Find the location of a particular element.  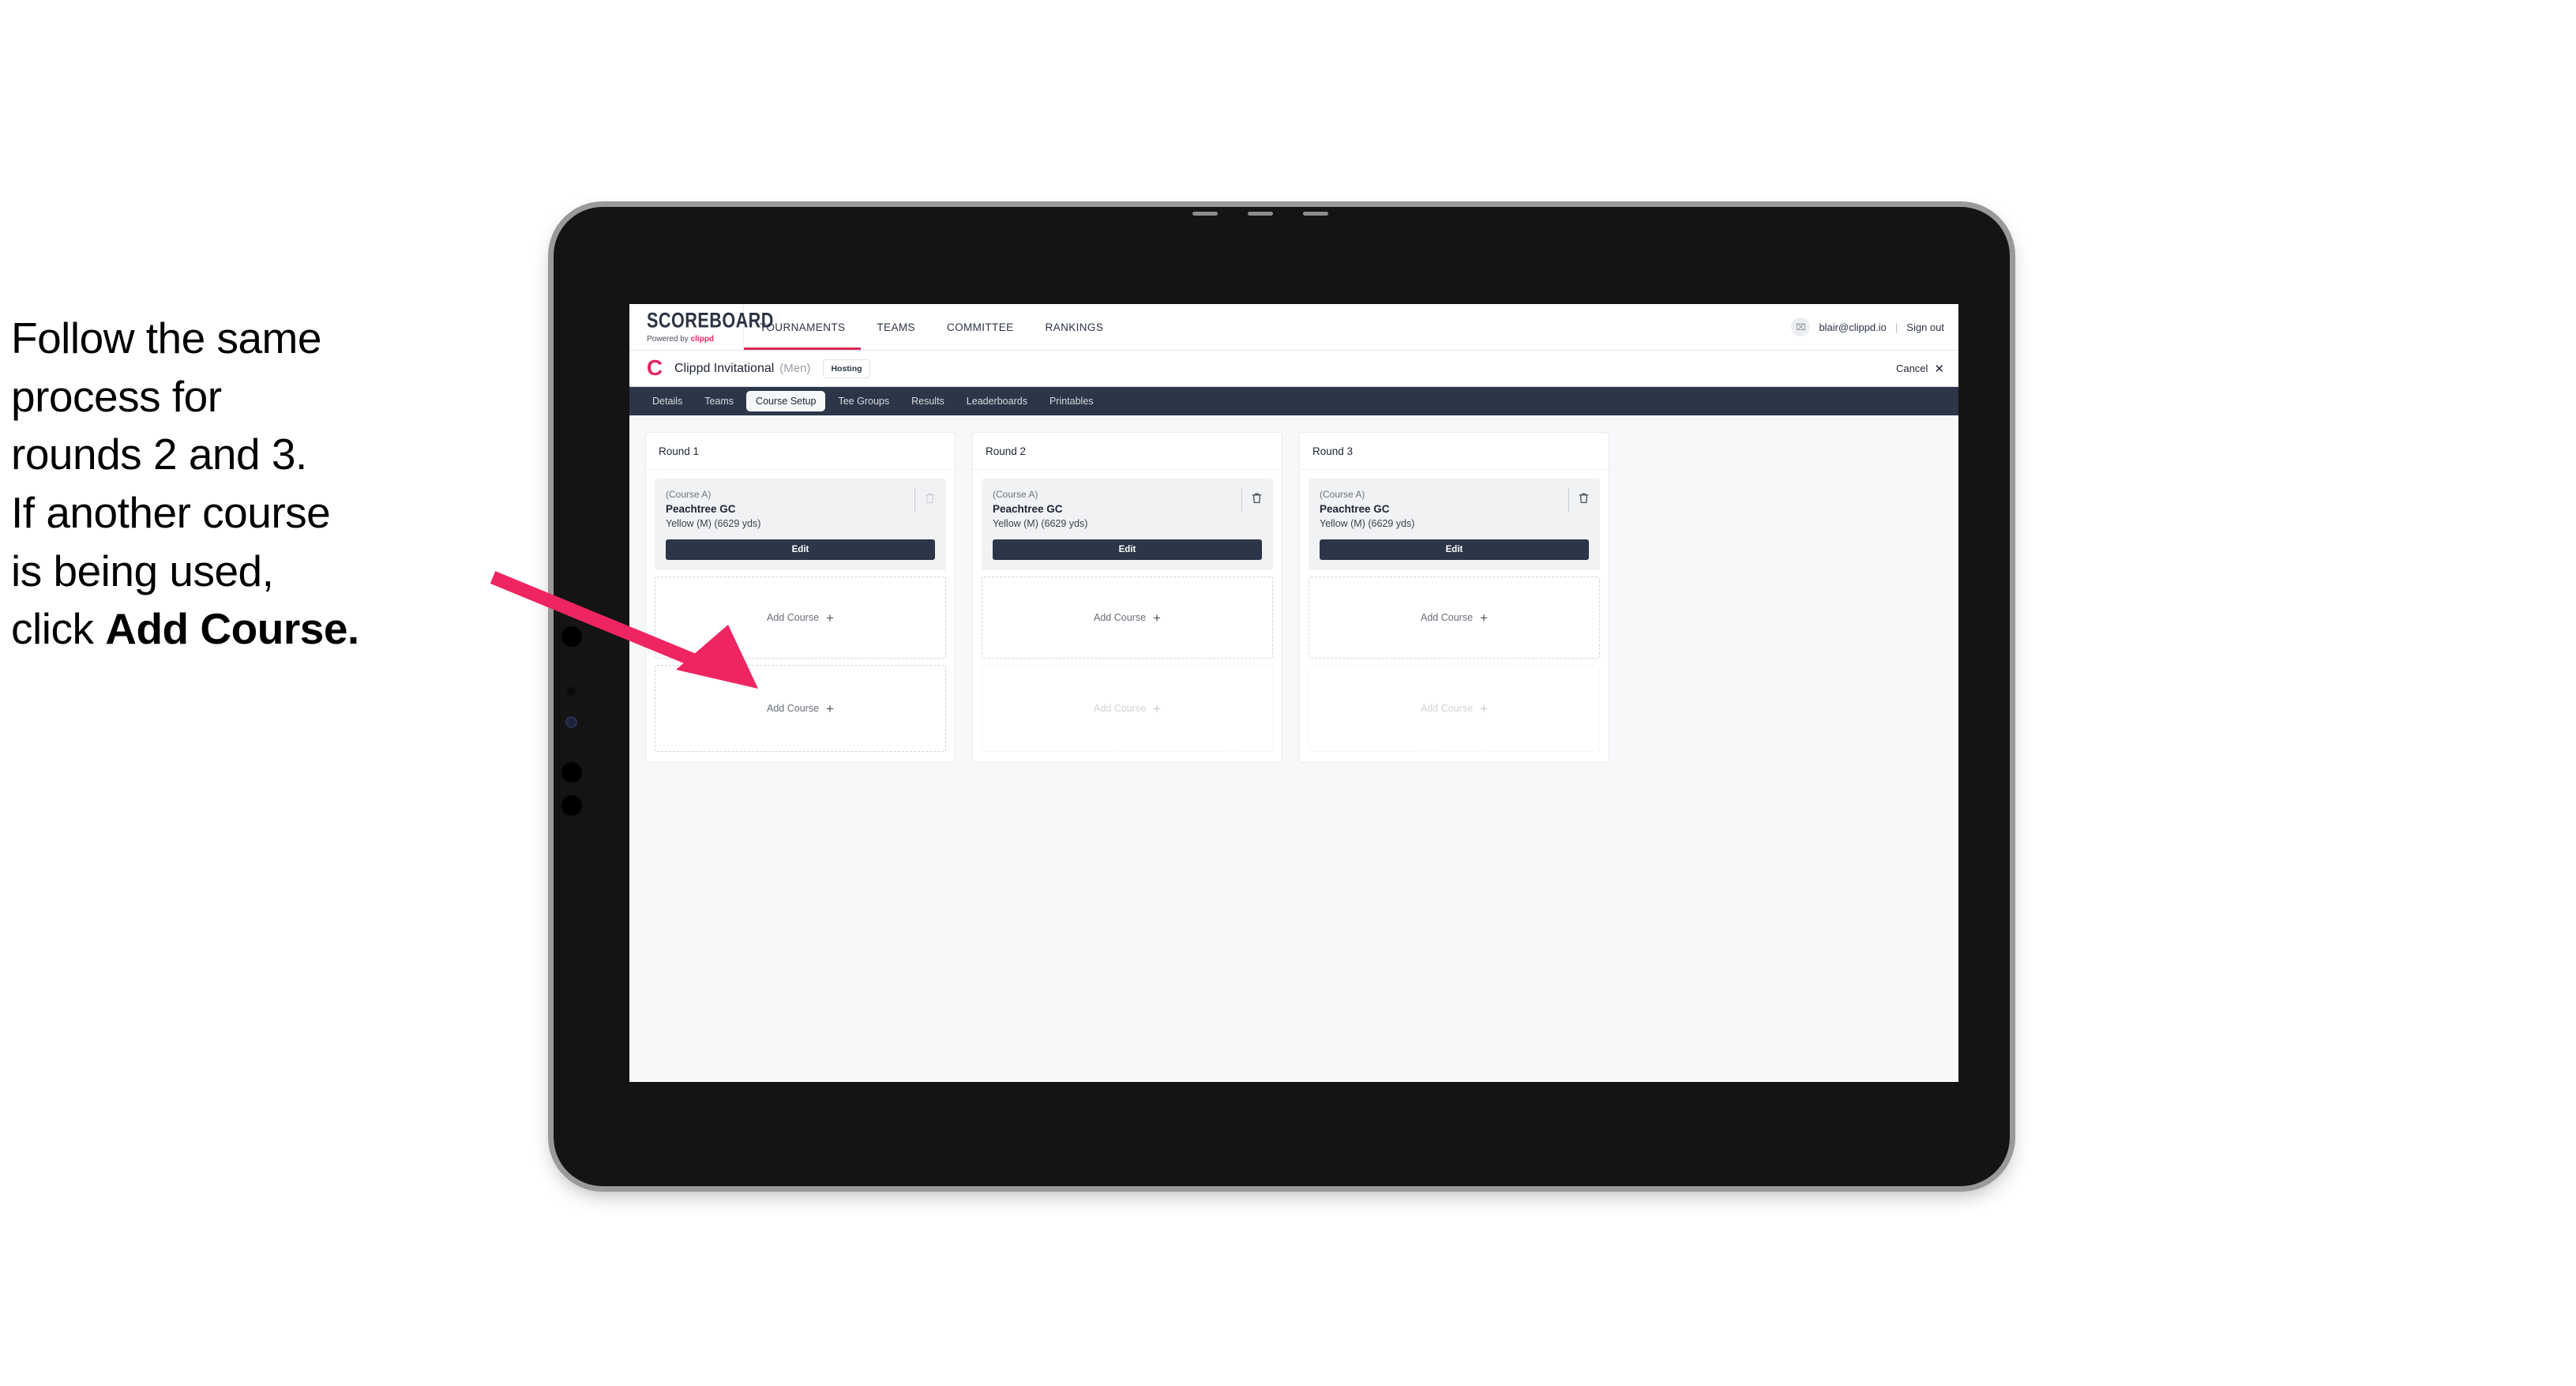

annotation-line-6: click Add Course. is located at coordinates (263, 629).